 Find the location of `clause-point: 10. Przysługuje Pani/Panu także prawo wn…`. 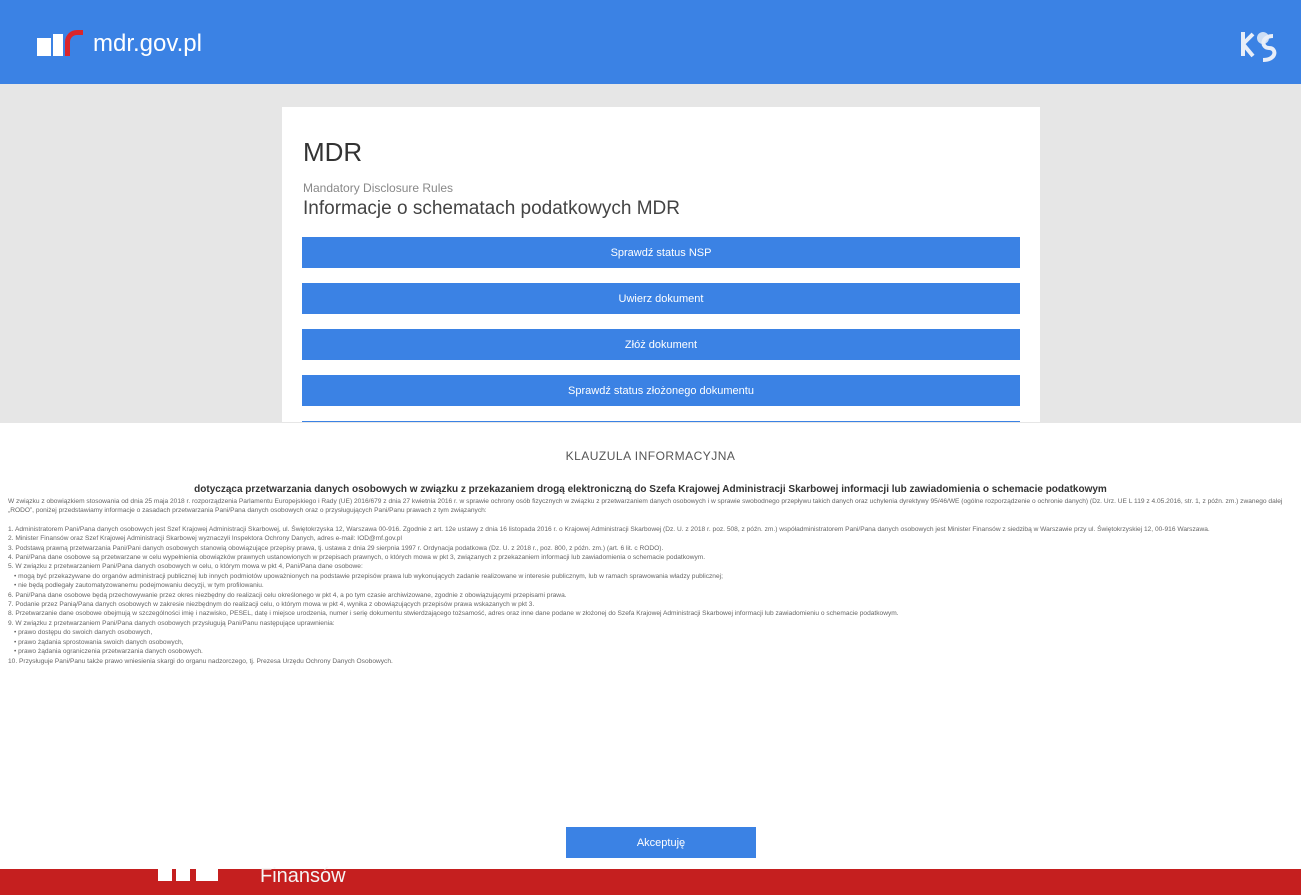

clause-point: 10. Przysługuje Pani/Panu także prawo wn… is located at coordinates (200, 661).